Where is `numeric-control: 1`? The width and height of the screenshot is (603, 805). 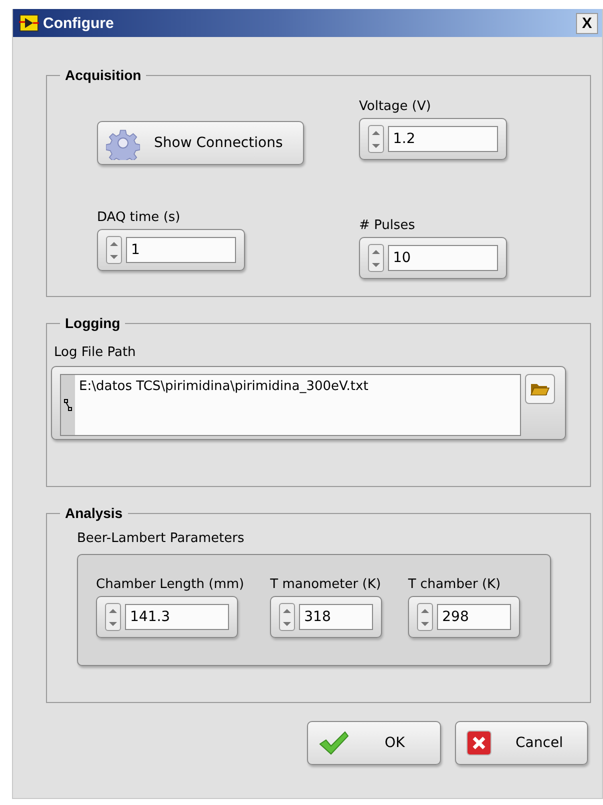
numeric-control: 1 is located at coordinates (171, 250).